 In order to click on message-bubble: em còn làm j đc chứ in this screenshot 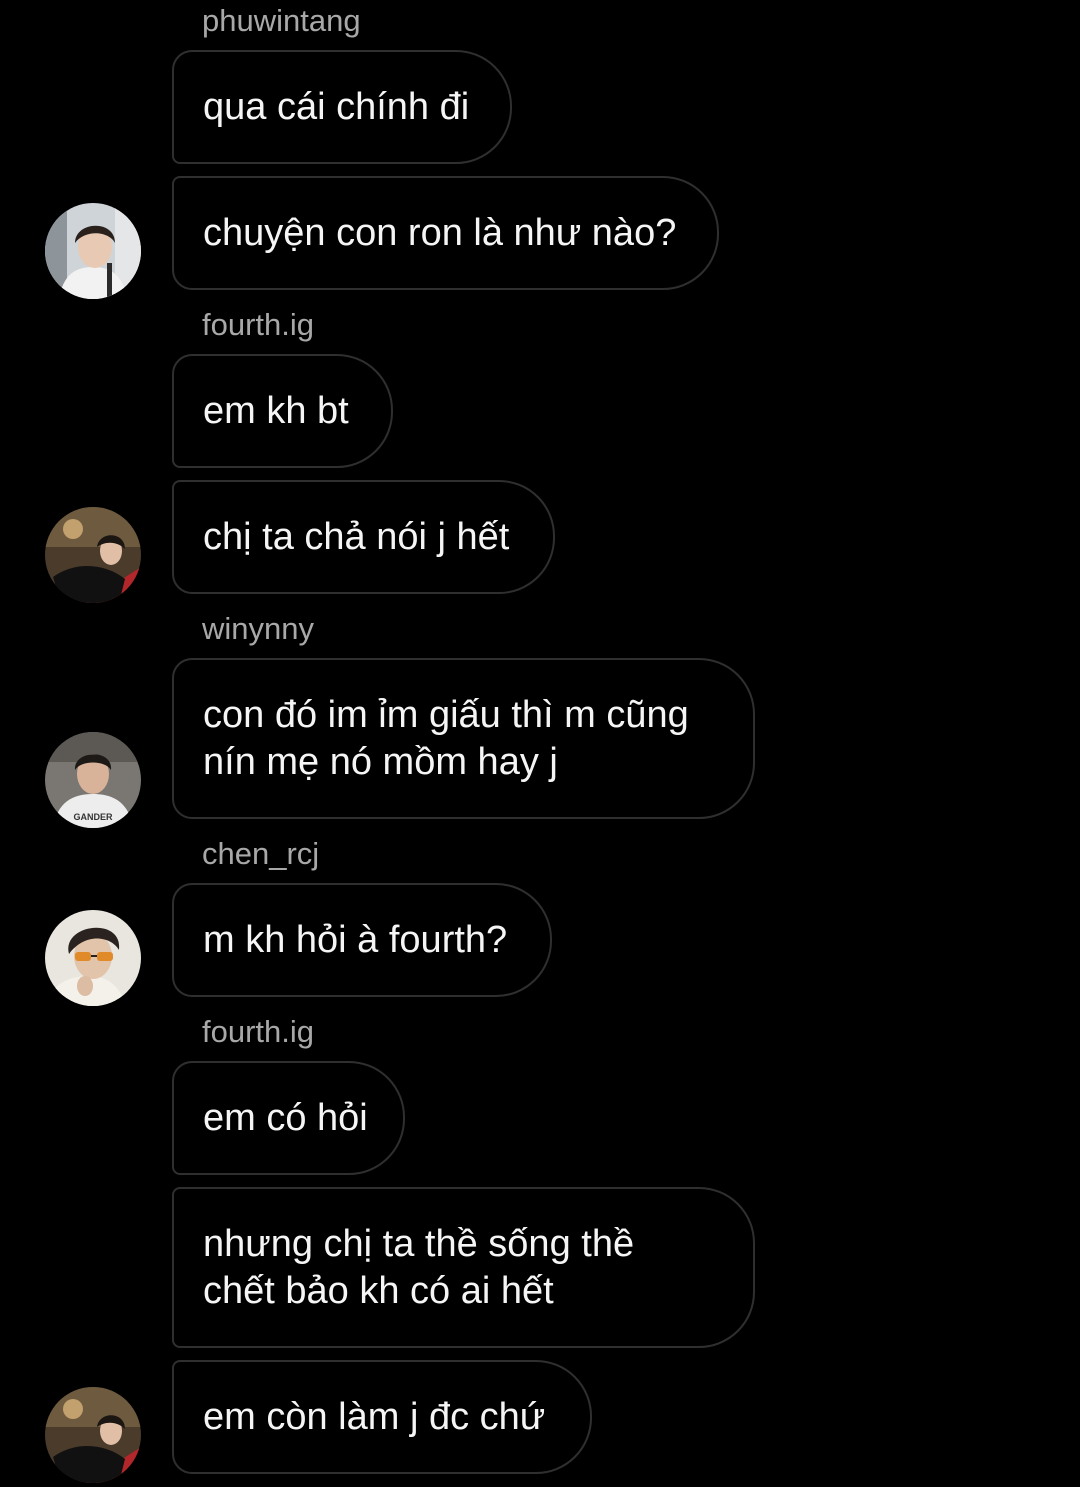, I will do `click(382, 1417)`.